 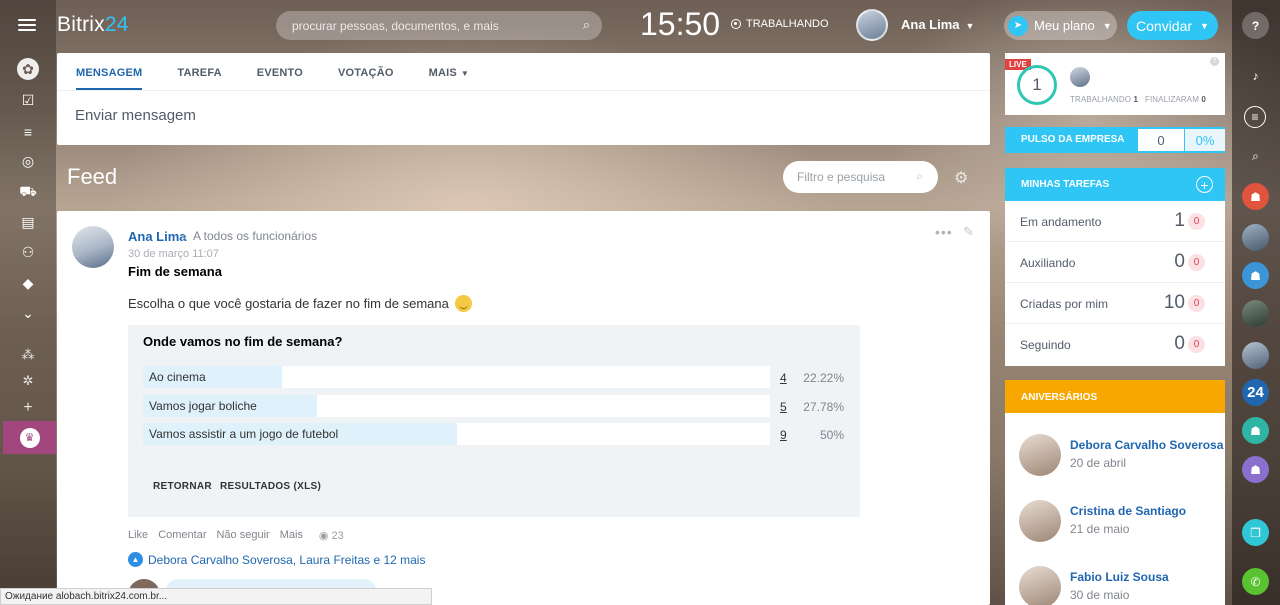 I want to click on task-row: Auxiliando 0 0, so click(x=1115, y=262).